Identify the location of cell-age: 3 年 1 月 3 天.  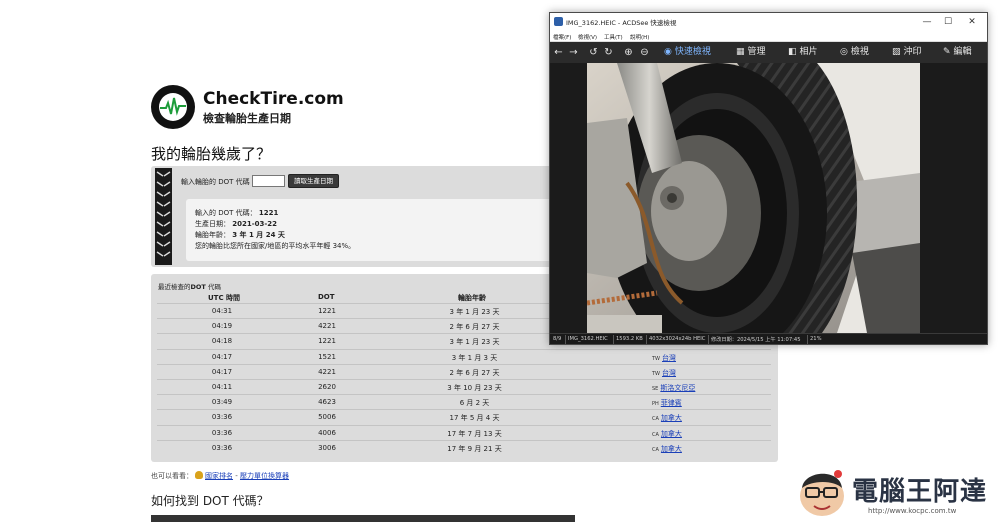
(474, 357).